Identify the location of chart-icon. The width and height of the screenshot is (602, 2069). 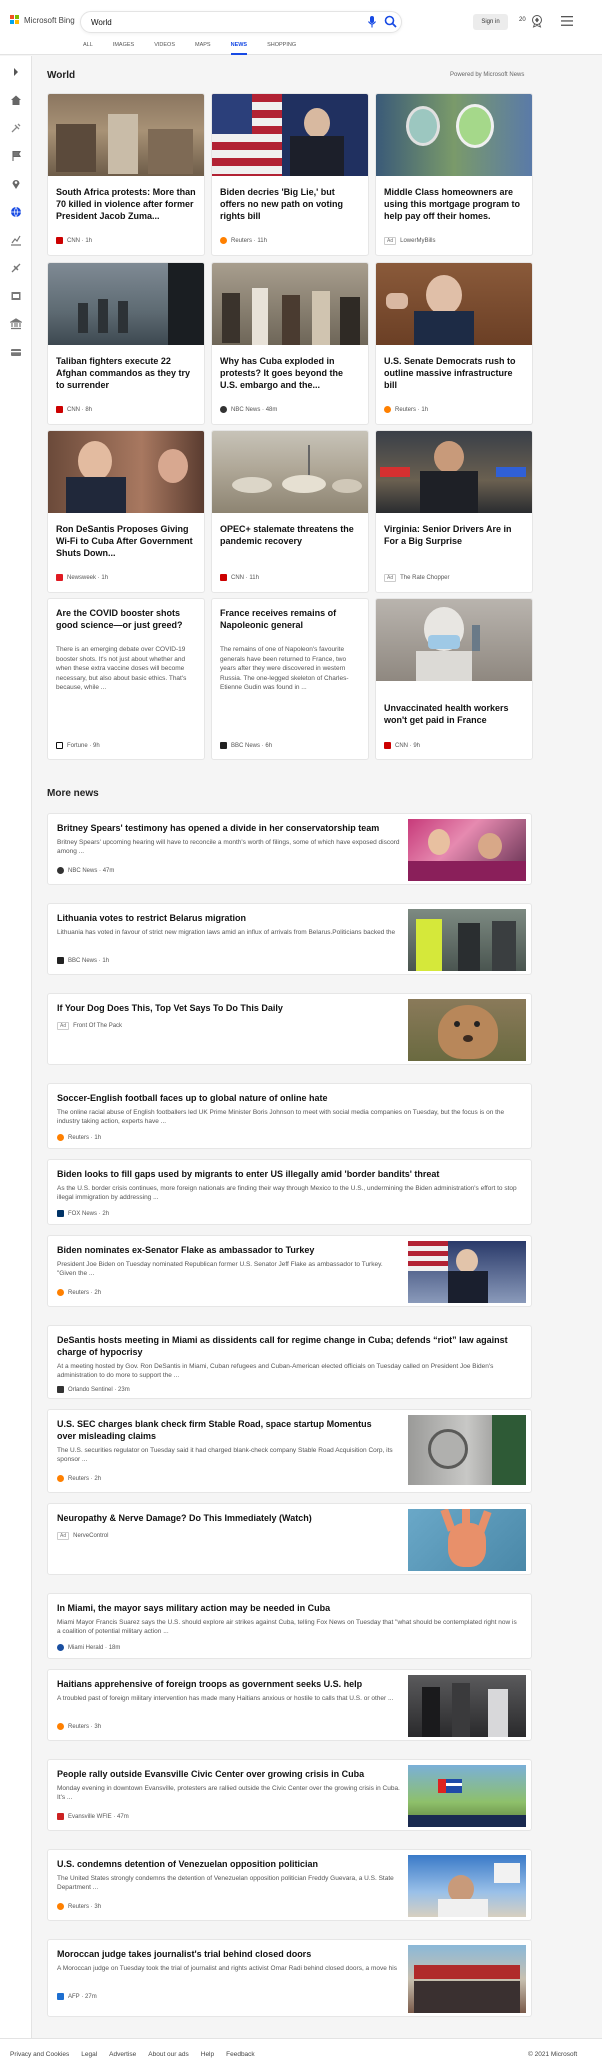
(16, 240).